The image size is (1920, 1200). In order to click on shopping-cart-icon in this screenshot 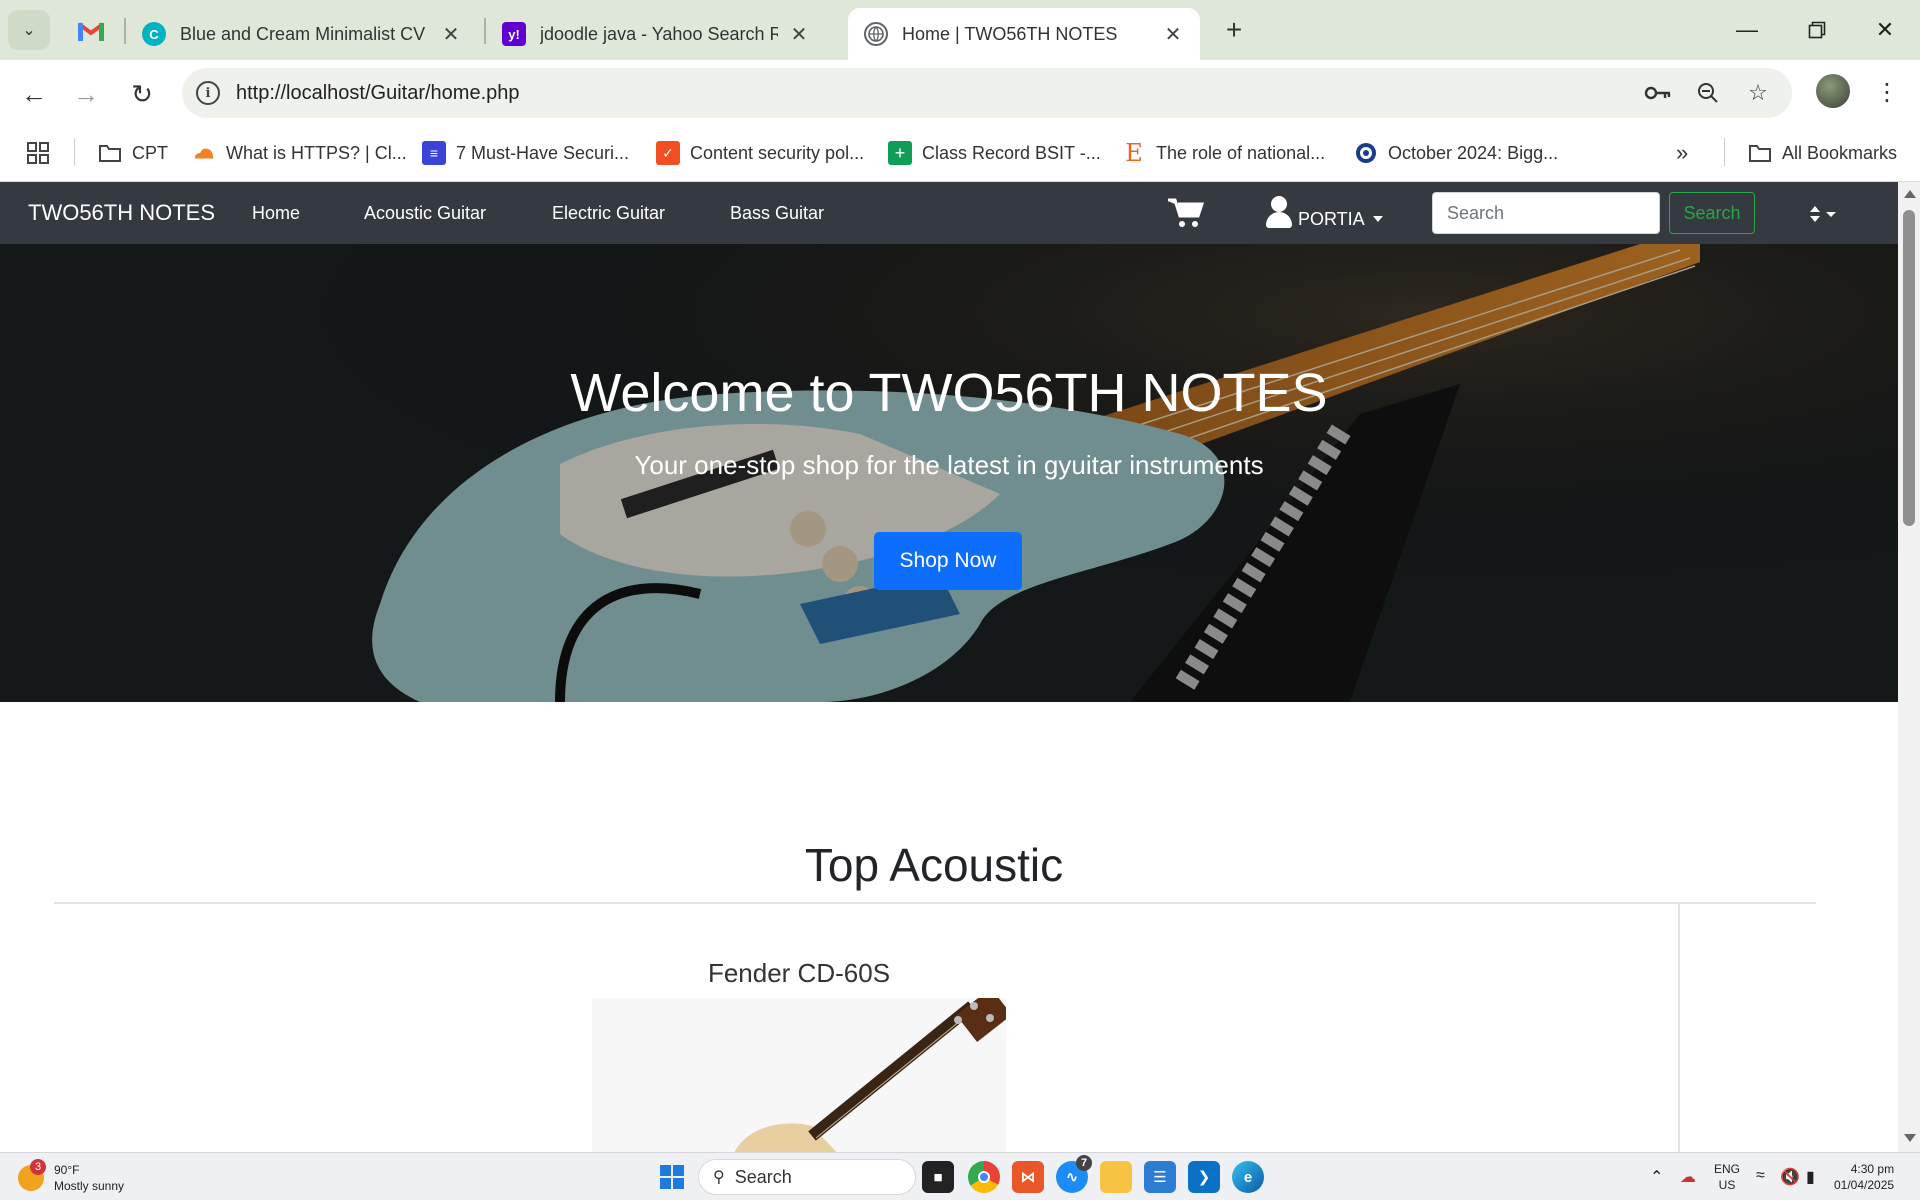, I will do `click(1186, 213)`.